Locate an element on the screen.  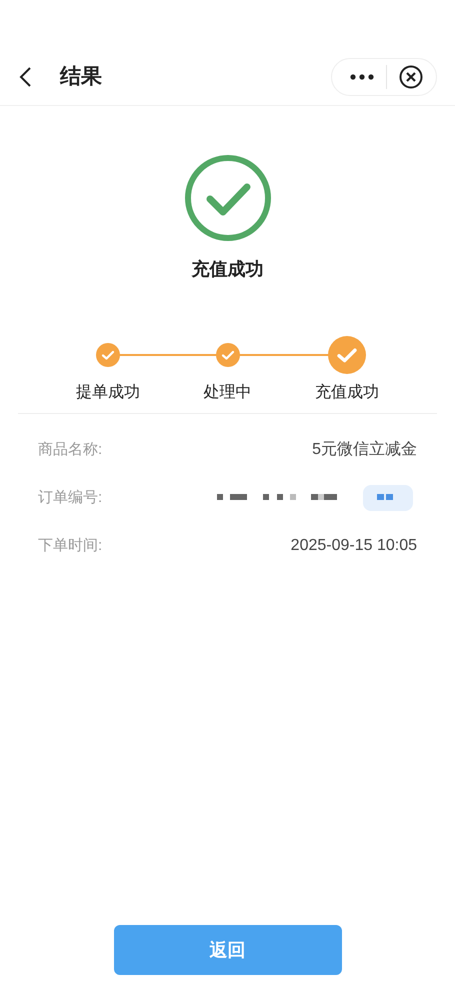
detail-label: 下单时间: is located at coordinates (70, 546).